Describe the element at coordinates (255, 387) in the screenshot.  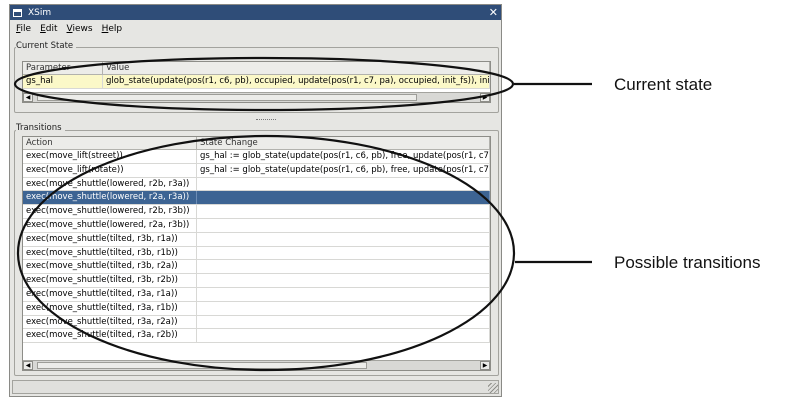
I see `status-bar` at that location.